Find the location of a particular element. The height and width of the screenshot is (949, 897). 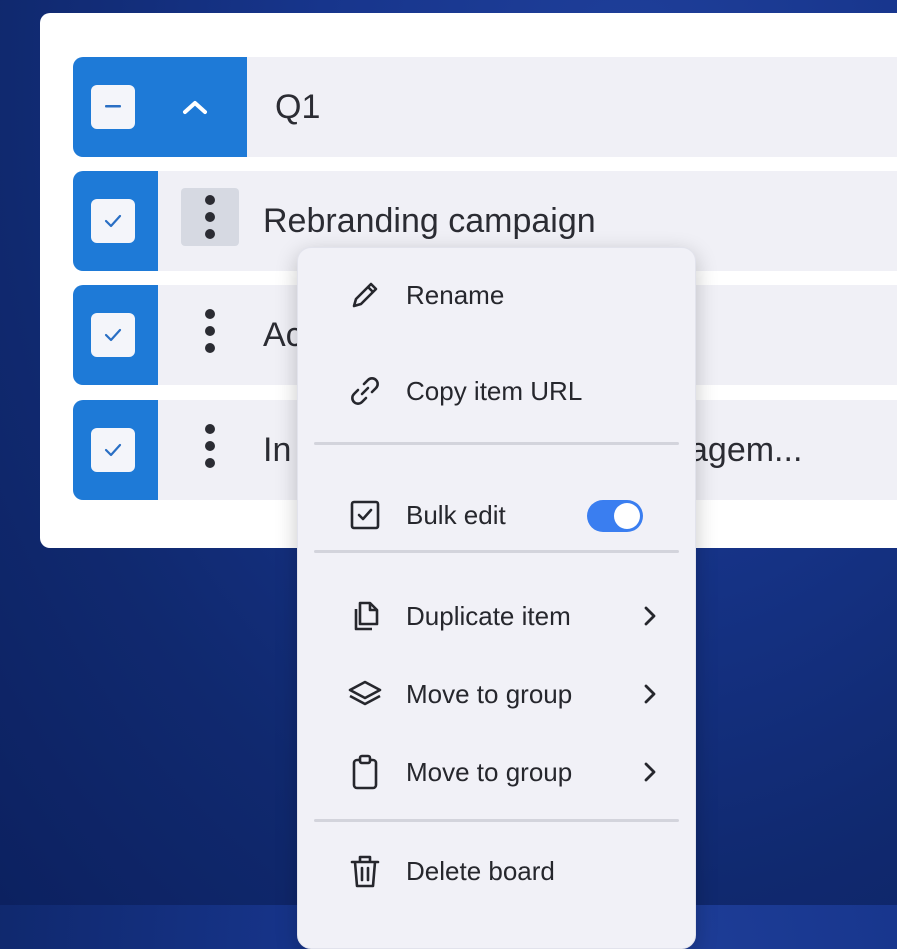

menu-item-bulk-edit: Bulk edit is located at coordinates (496, 515).